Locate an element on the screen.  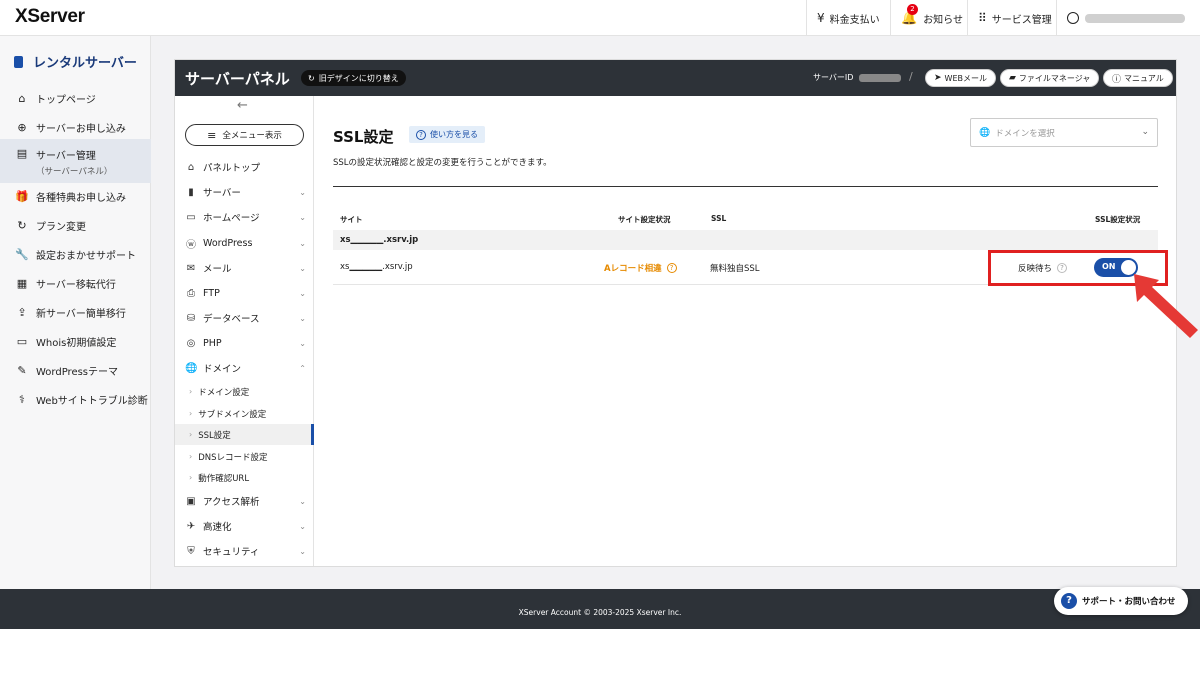
old-design-label: 旧デザインに切り替え is located at coordinates (358, 78).